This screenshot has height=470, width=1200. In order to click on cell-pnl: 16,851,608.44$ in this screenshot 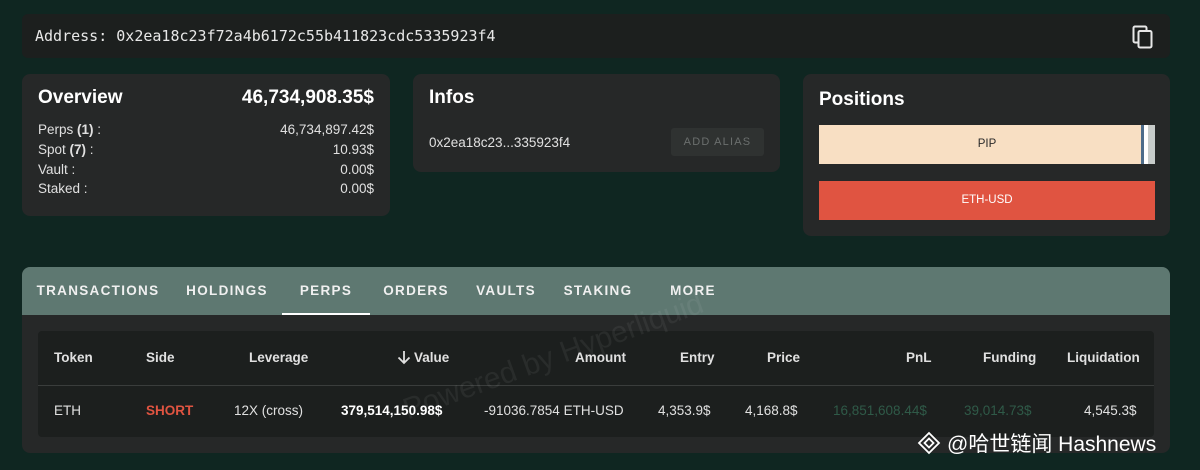, I will do `click(880, 410)`.